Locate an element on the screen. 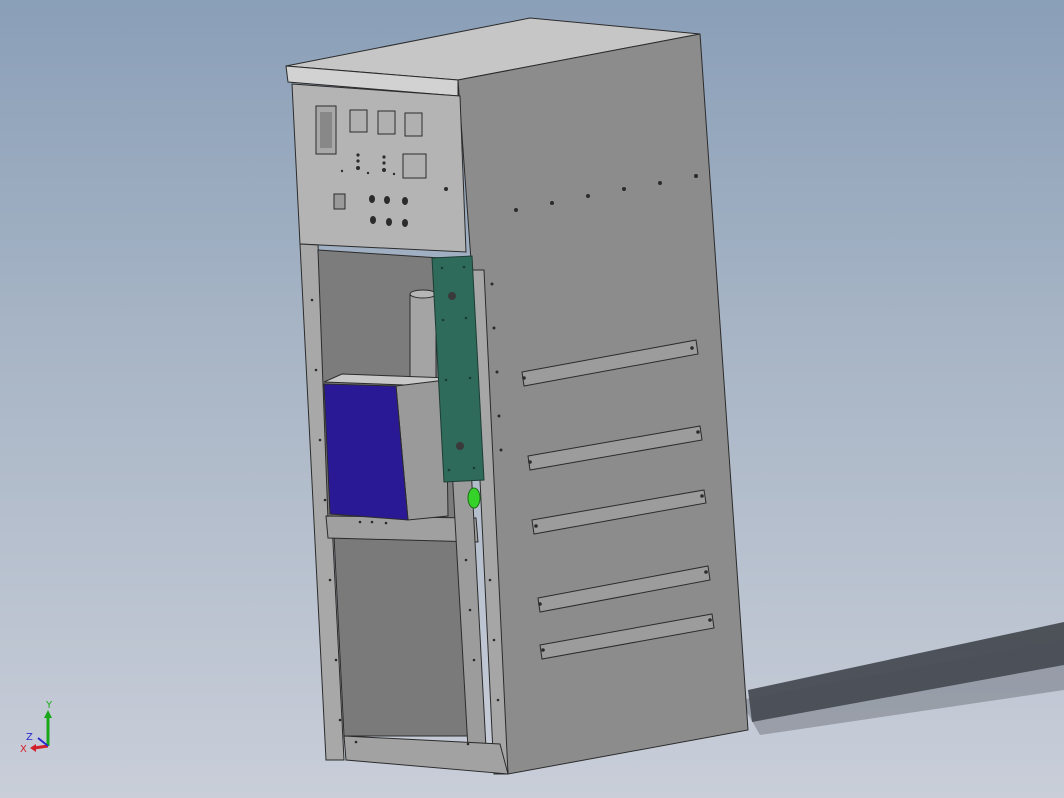 The width and height of the screenshot is (1064, 798). coordinate-triad: Y X Z is located at coordinates (36, 727).